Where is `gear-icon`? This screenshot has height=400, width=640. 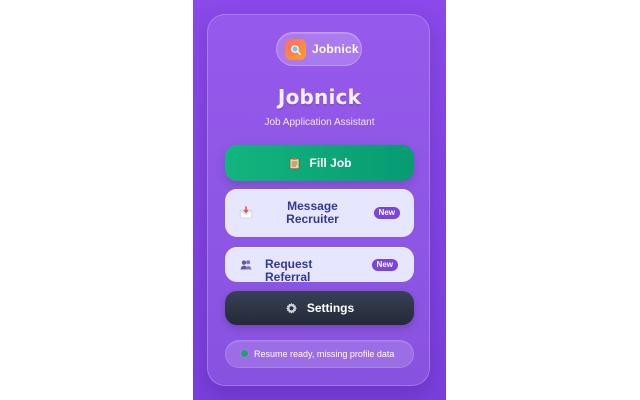 gear-icon is located at coordinates (292, 308).